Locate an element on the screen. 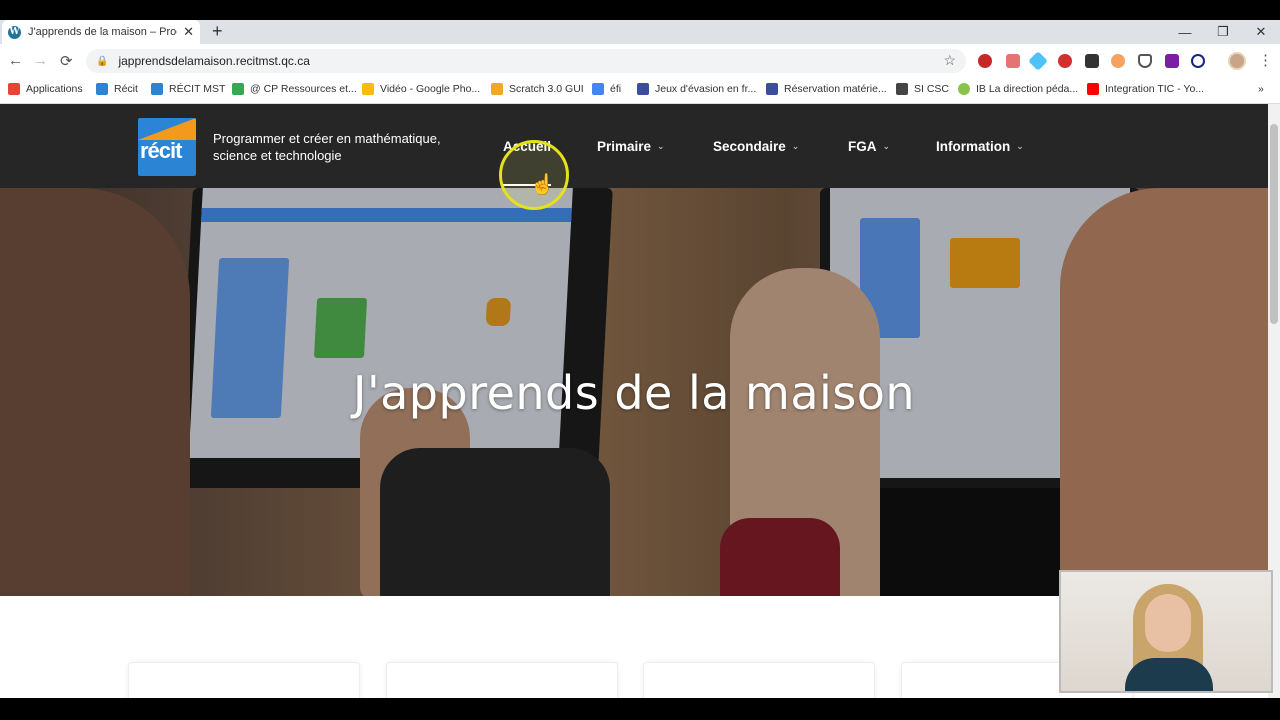 The height and width of the screenshot is (720, 1280). bookmark-label: Applications is located at coordinates (54, 89).